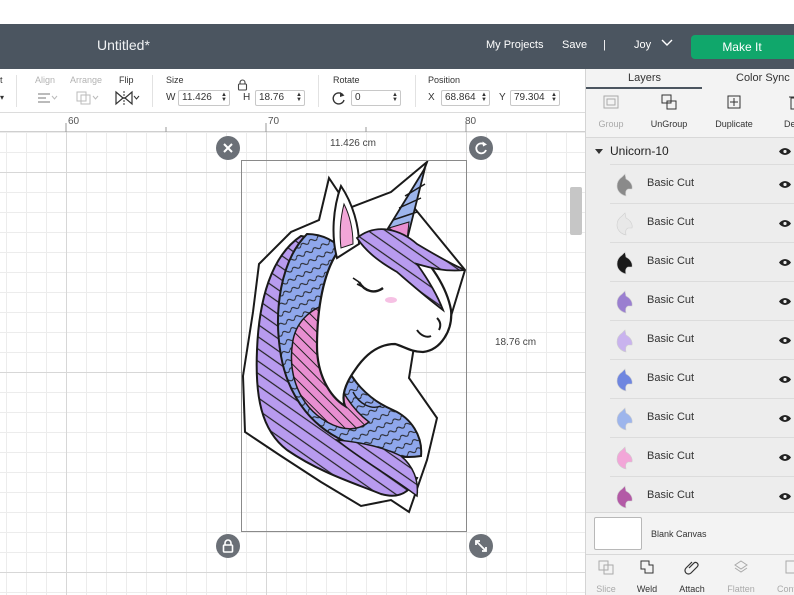 This screenshot has width=794, height=595. I want to click on delete-button: Dele, so click(780, 110).